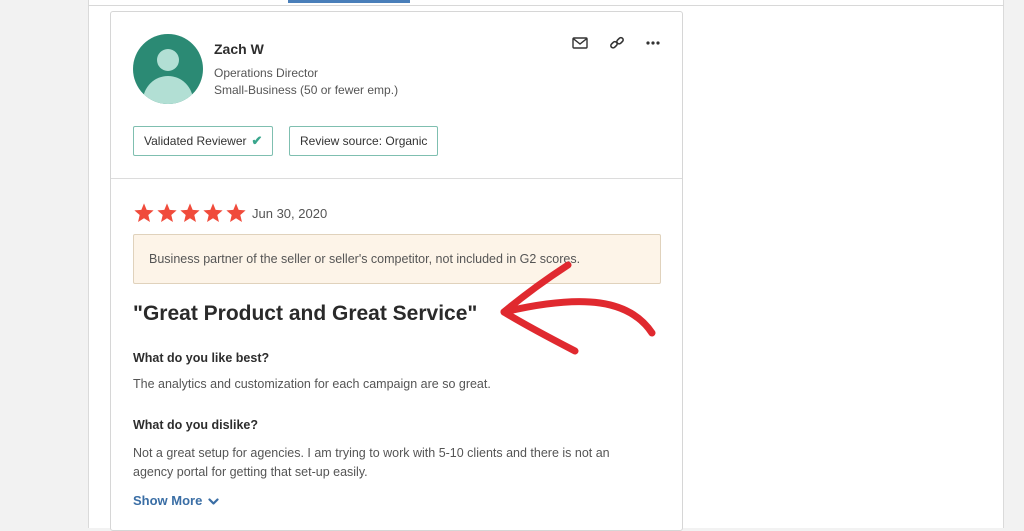 The height and width of the screenshot is (531, 1024). What do you see at coordinates (578, 308) in the screenshot?
I see `annotation-arrow` at bounding box center [578, 308].